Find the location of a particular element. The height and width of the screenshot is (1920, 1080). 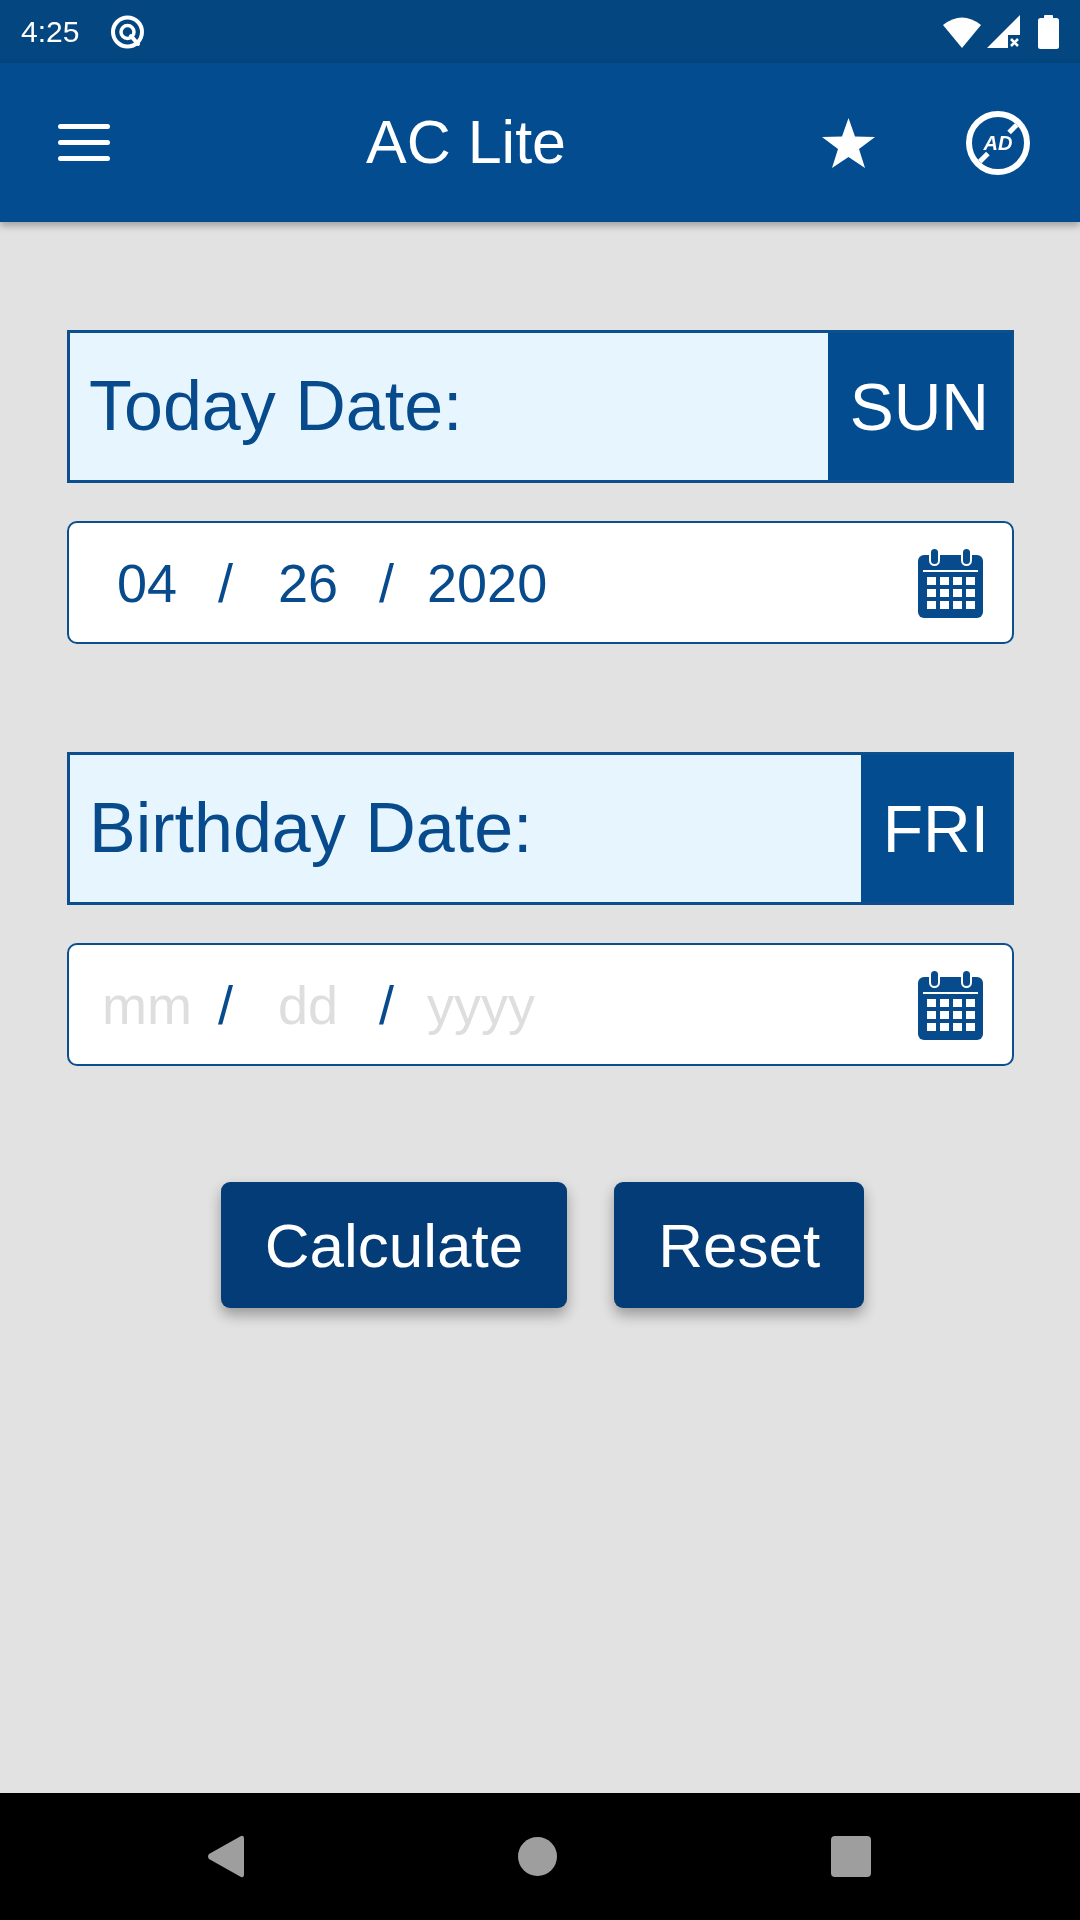

back-icon is located at coordinates (225, 1856).